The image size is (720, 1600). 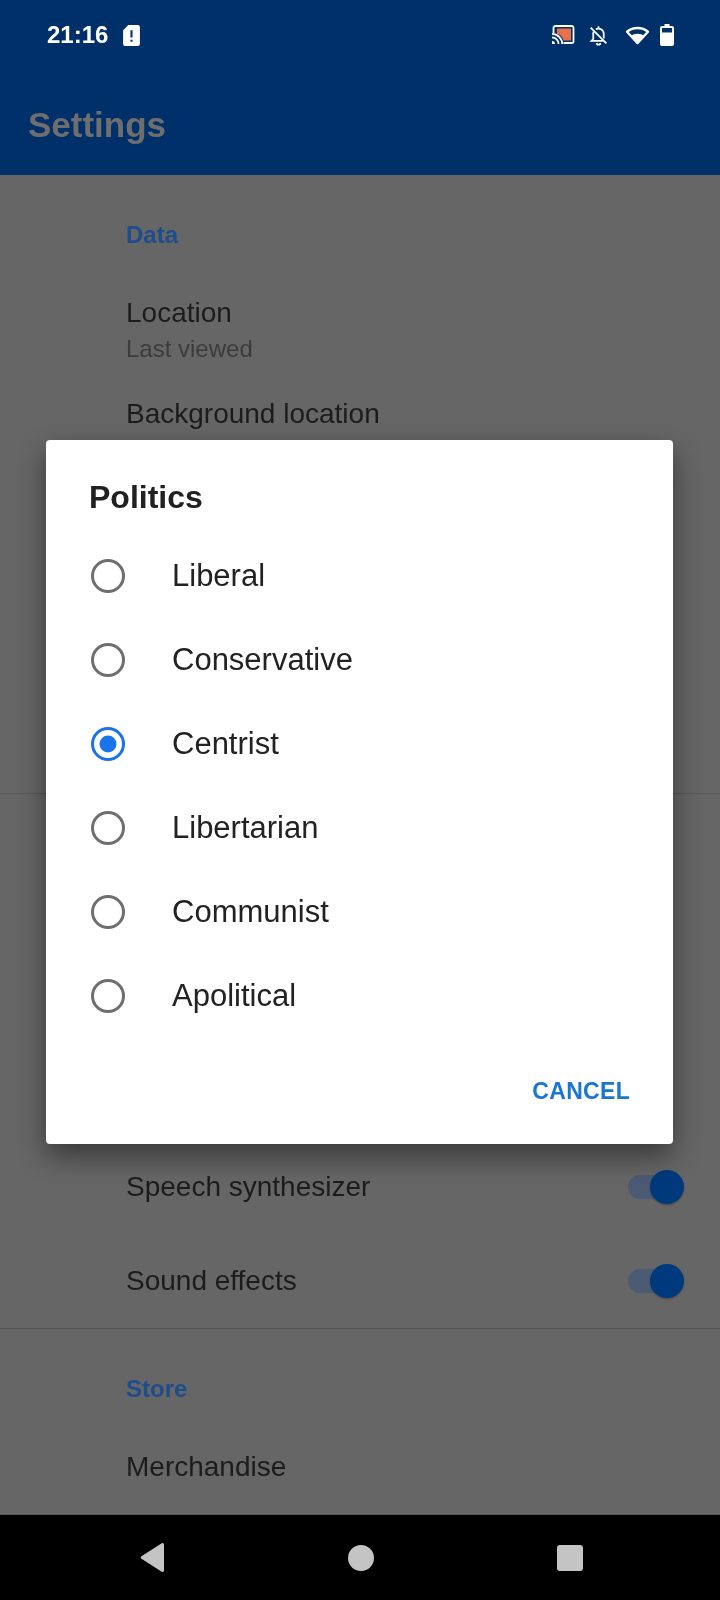 What do you see at coordinates (598, 35) in the screenshot?
I see `bell-off-icon` at bounding box center [598, 35].